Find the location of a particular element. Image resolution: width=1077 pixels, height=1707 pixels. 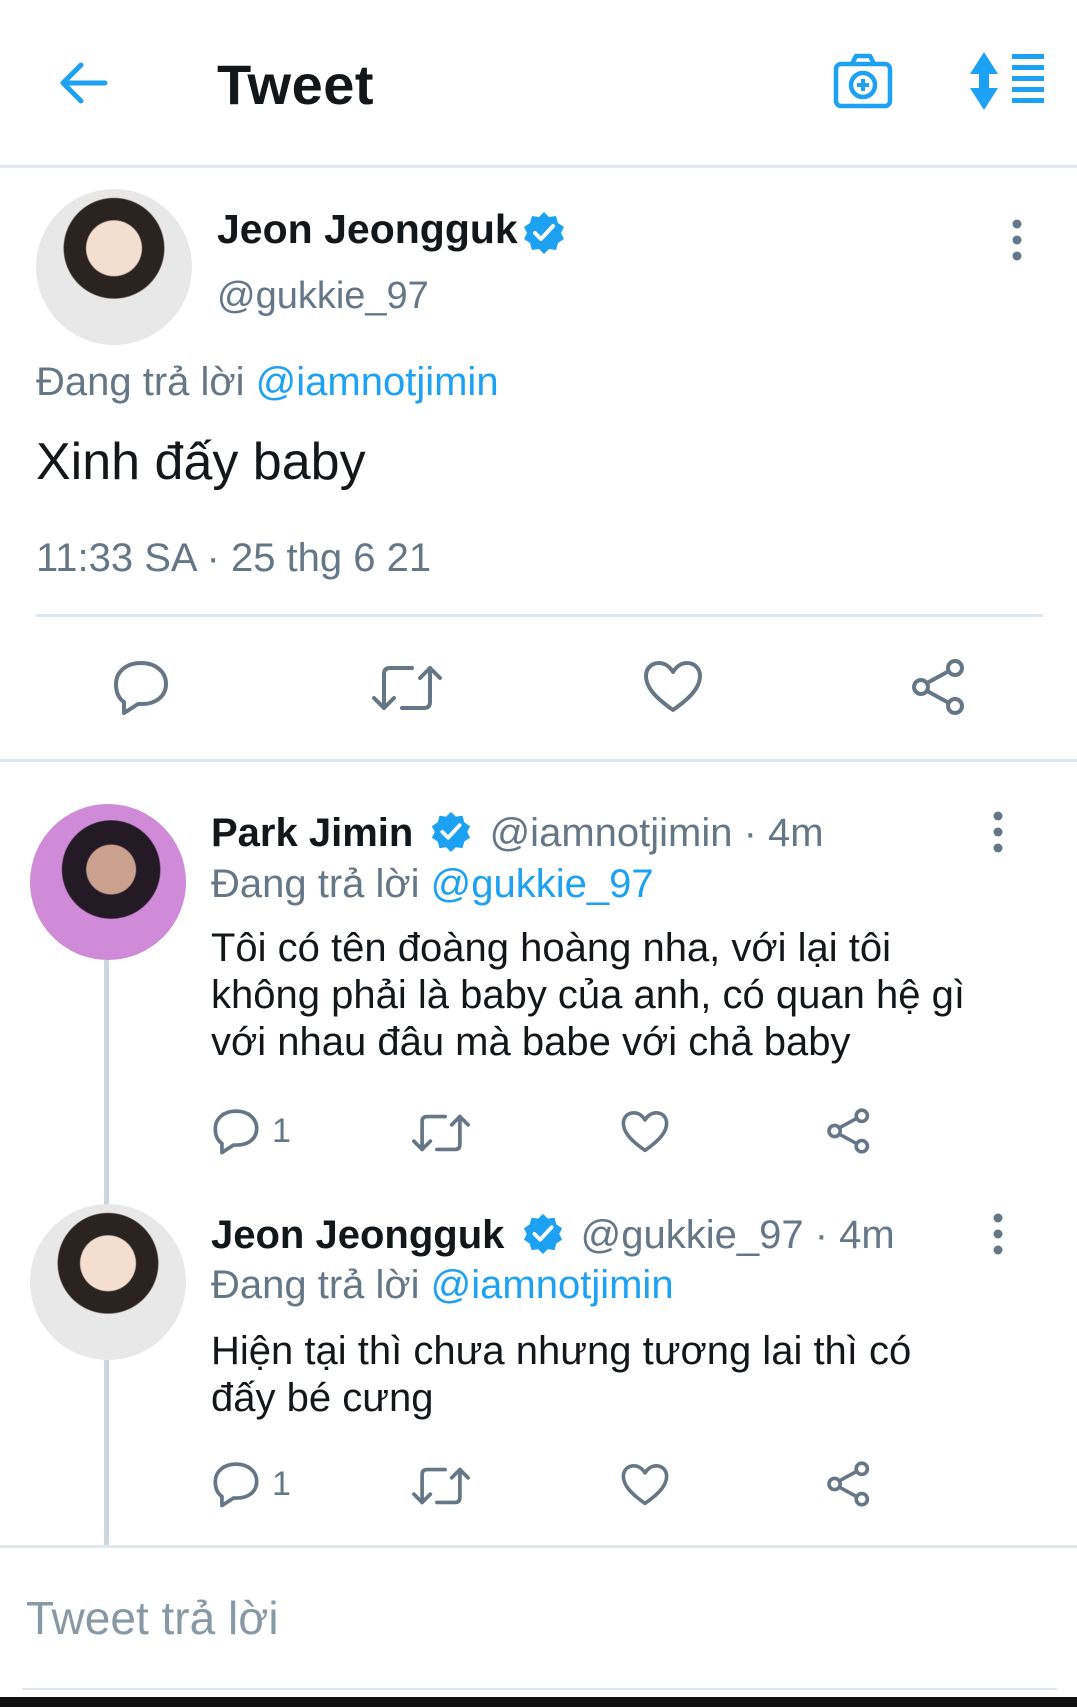

sort-thread-icon is located at coordinates (1007, 81).